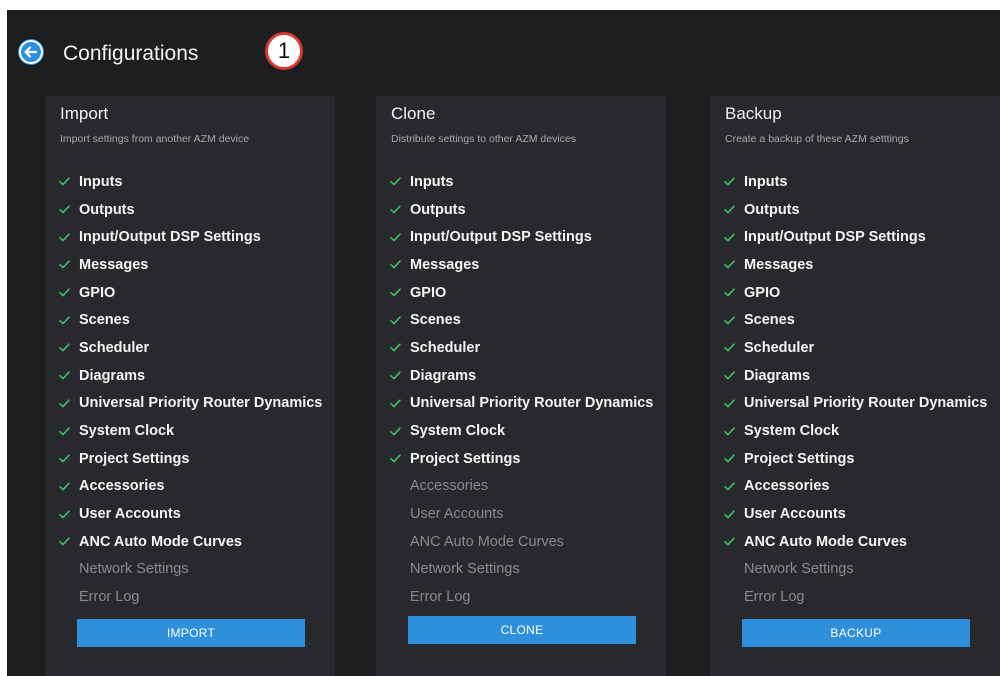 The height and width of the screenshot is (676, 1000). I want to click on panel-title: Import, so click(84, 113).